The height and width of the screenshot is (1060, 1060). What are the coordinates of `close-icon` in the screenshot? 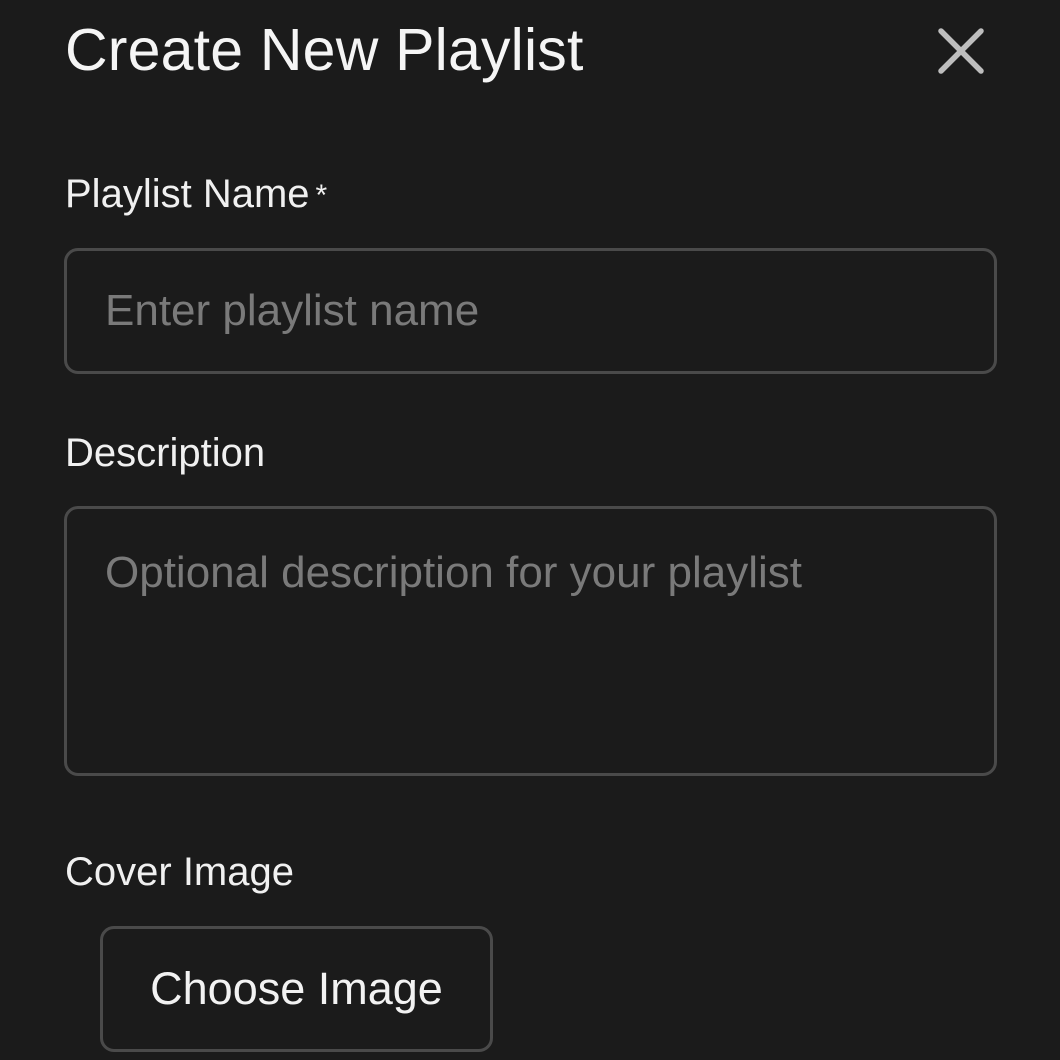 It's located at (961, 51).